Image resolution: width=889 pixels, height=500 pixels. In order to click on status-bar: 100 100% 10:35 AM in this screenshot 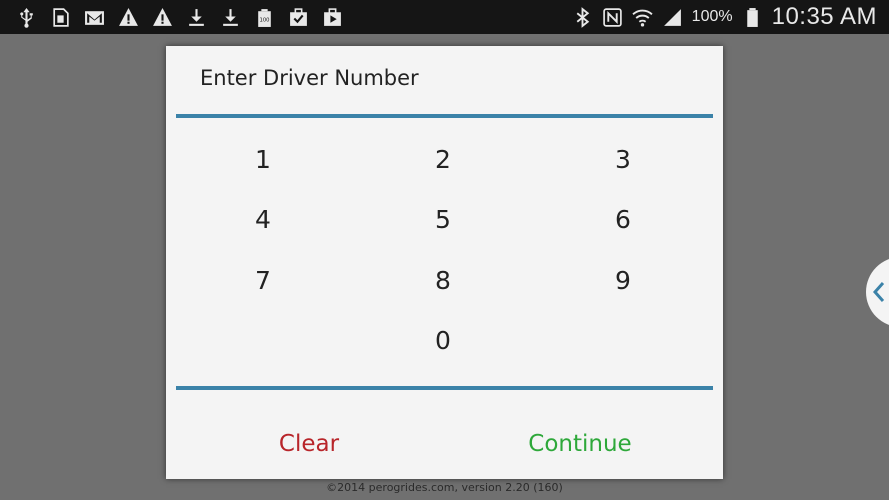, I will do `click(444, 17)`.